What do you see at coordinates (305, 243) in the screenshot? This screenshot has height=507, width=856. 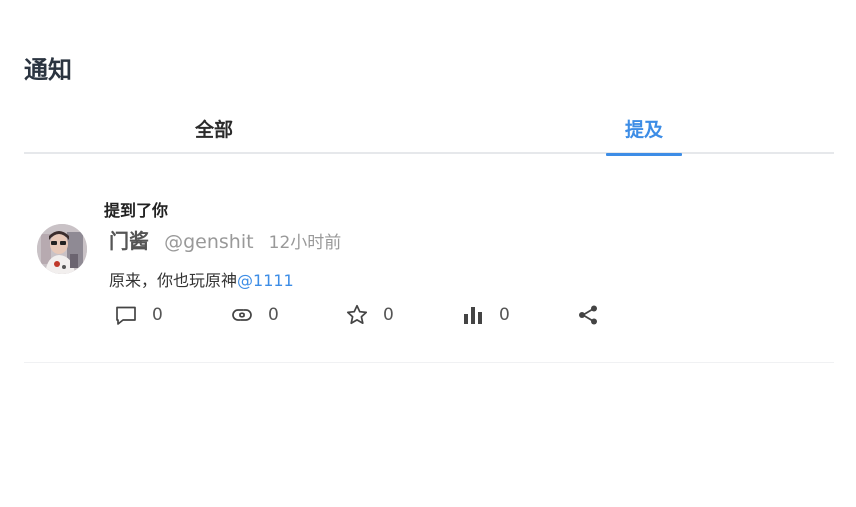 I see `timestamp: 12小时前` at bounding box center [305, 243].